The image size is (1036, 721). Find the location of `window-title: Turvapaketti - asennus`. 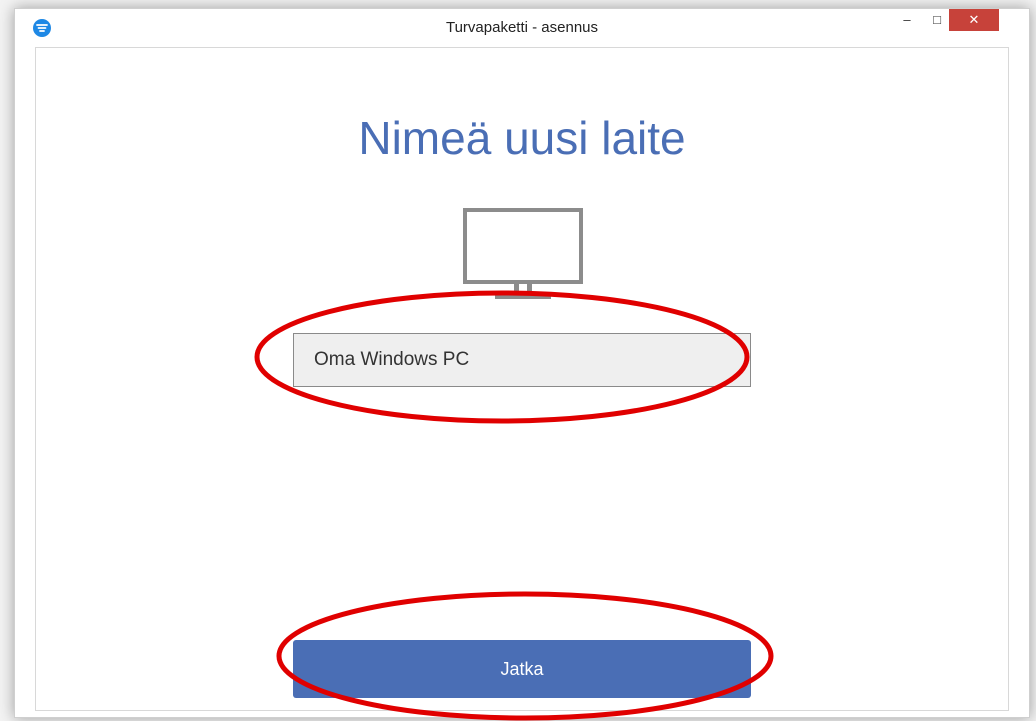

window-title: Turvapaketti - asennus is located at coordinates (522, 27).